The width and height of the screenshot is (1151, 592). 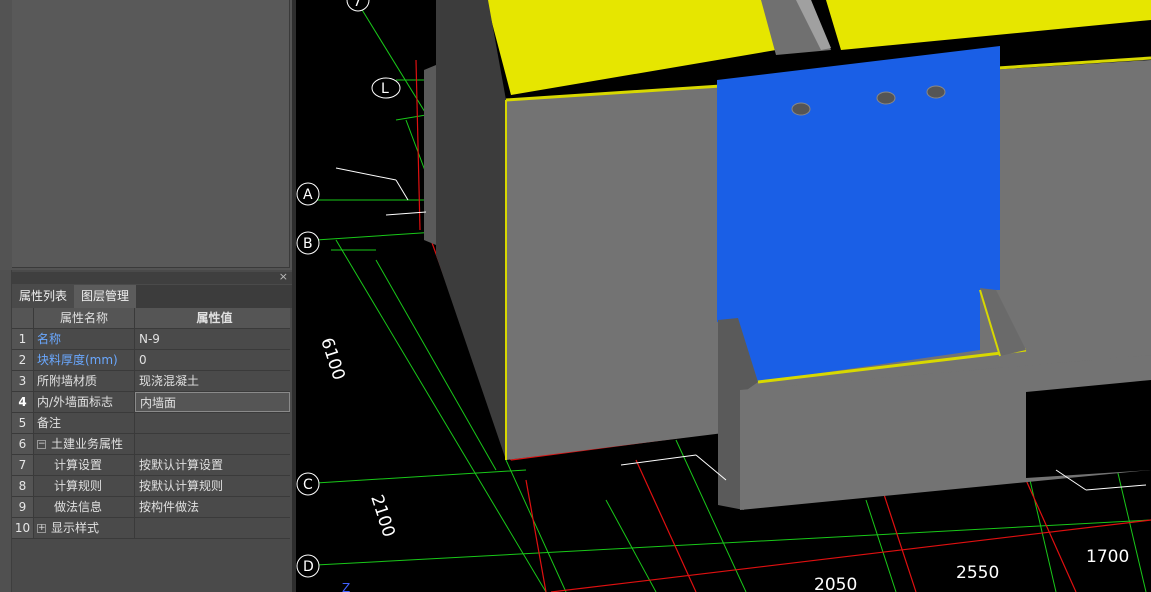 I want to click on wall-left-small, so click(x=430, y=155).